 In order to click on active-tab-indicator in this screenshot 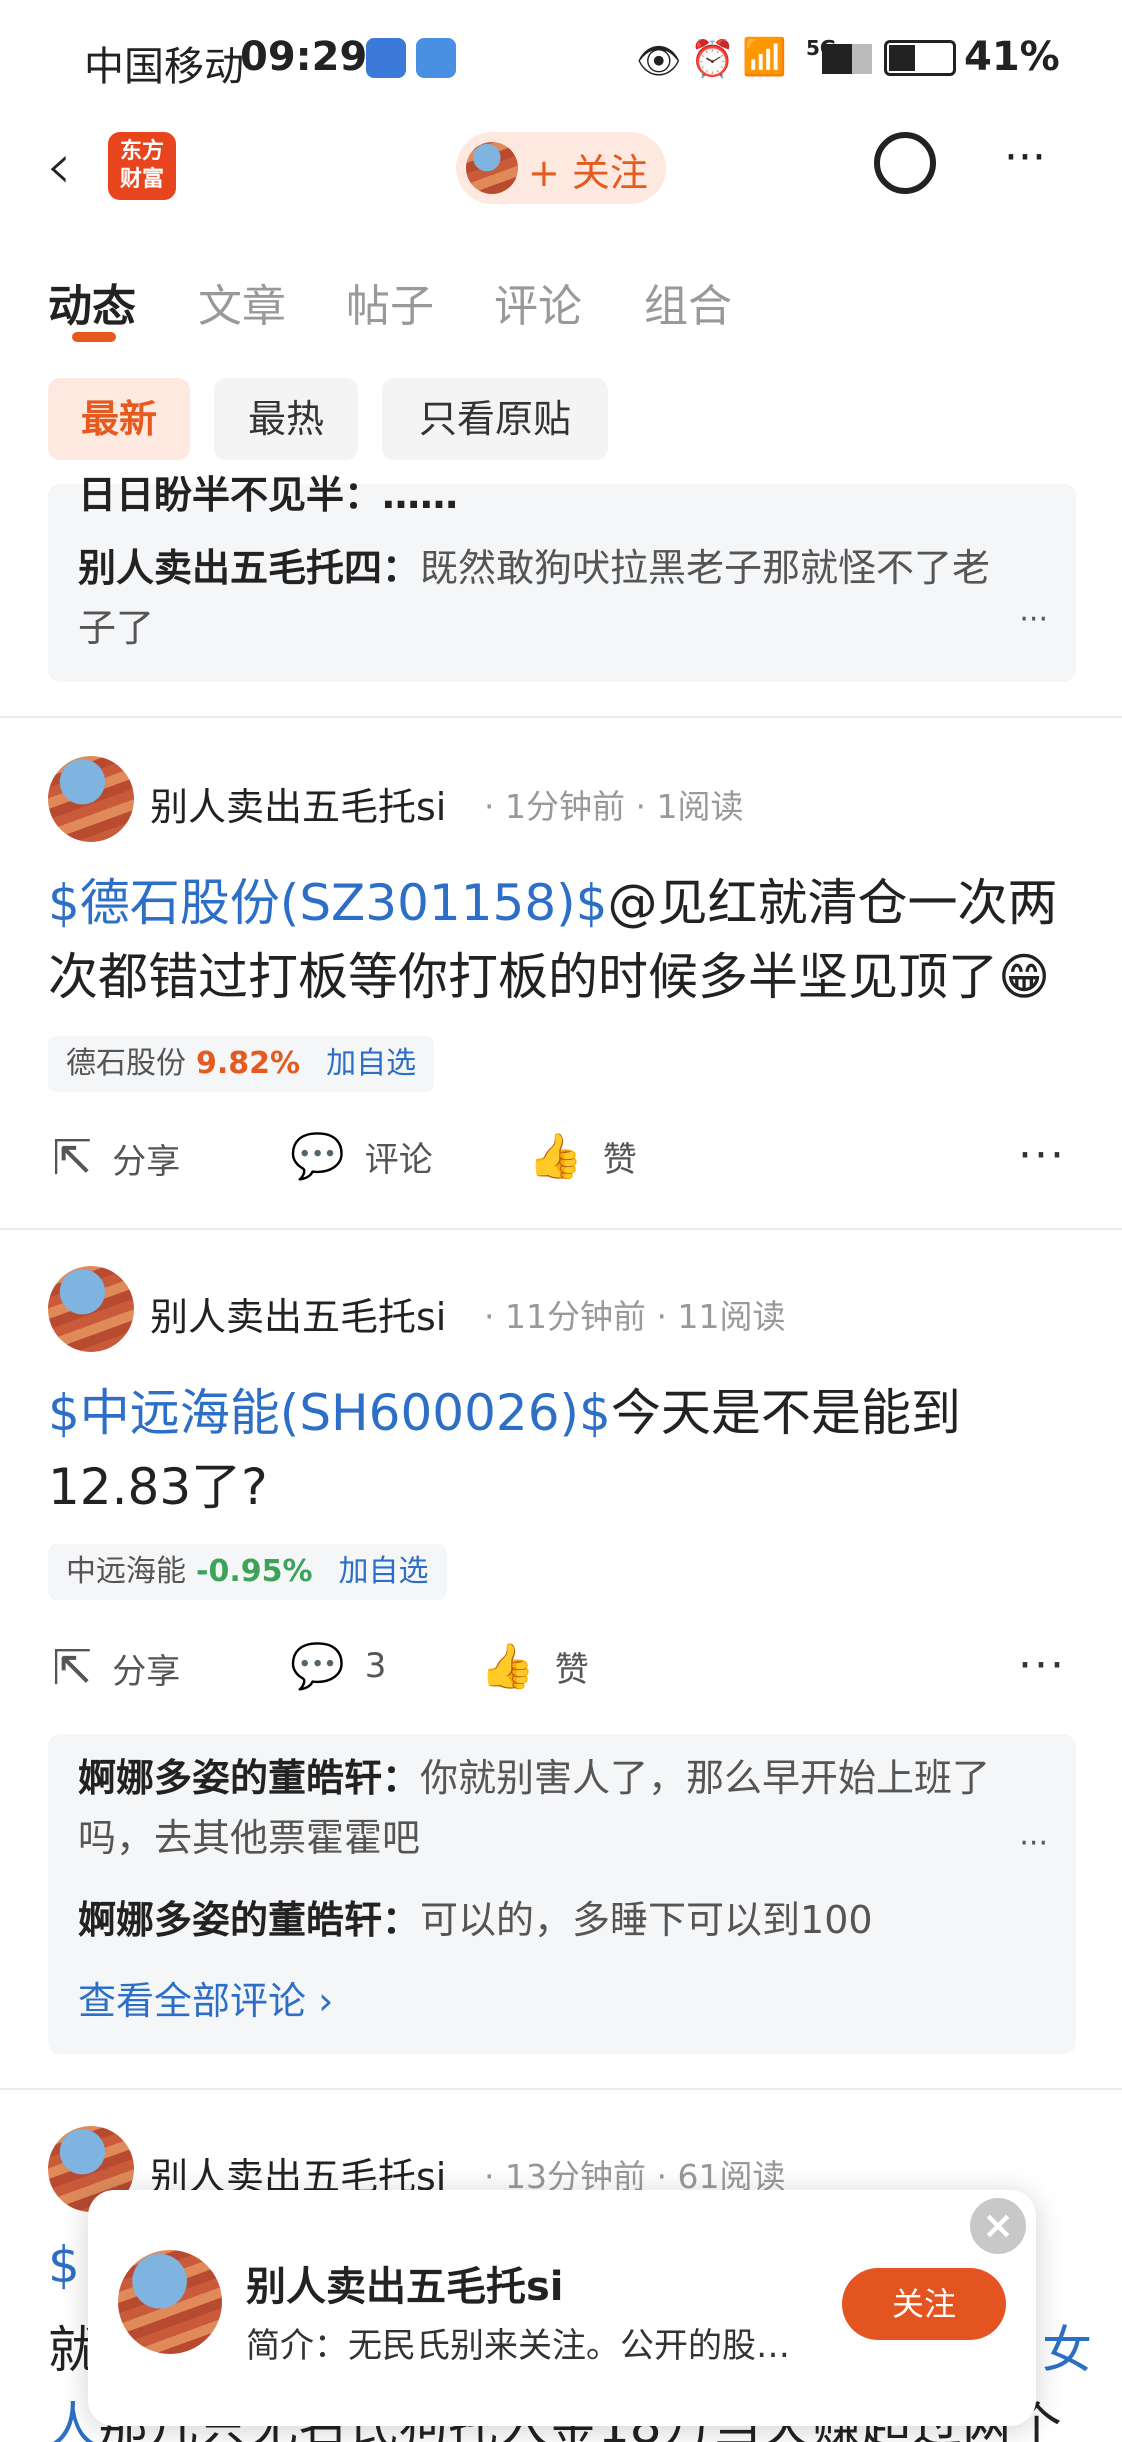, I will do `click(94, 337)`.